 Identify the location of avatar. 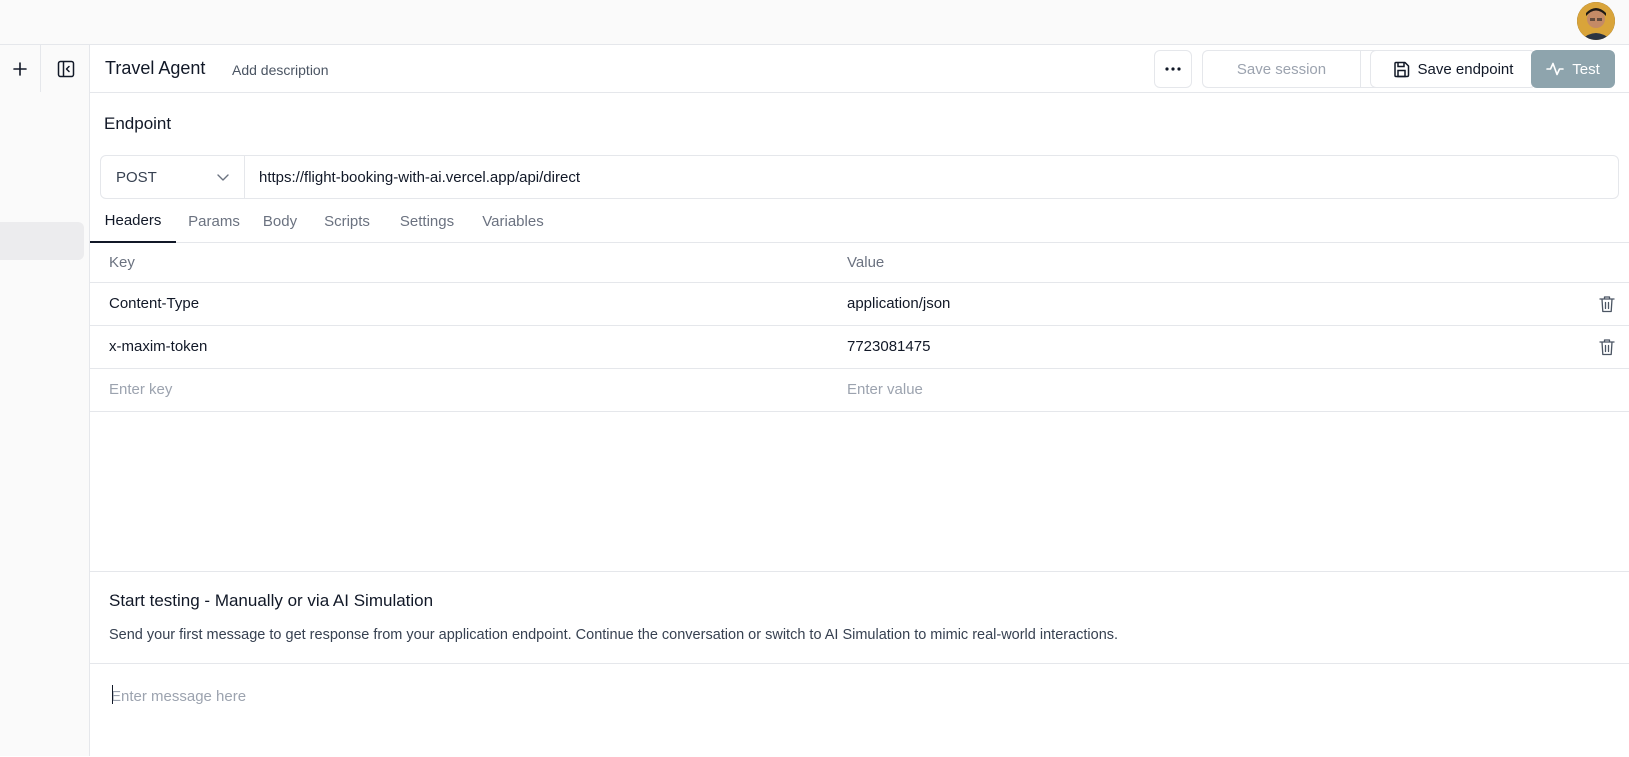
(1596, 21).